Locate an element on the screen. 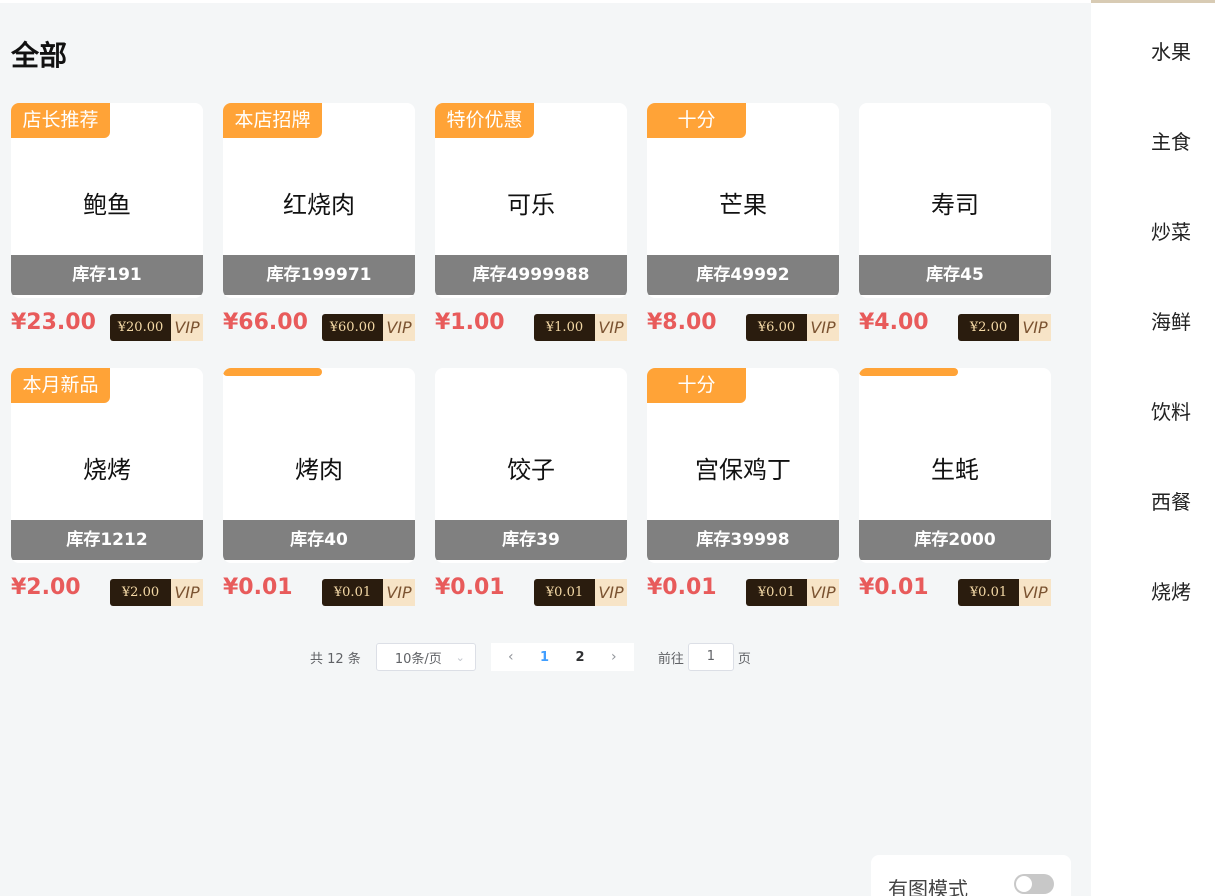 This screenshot has width=1215, height=896. product-price: ¥66.00 is located at coordinates (265, 322).